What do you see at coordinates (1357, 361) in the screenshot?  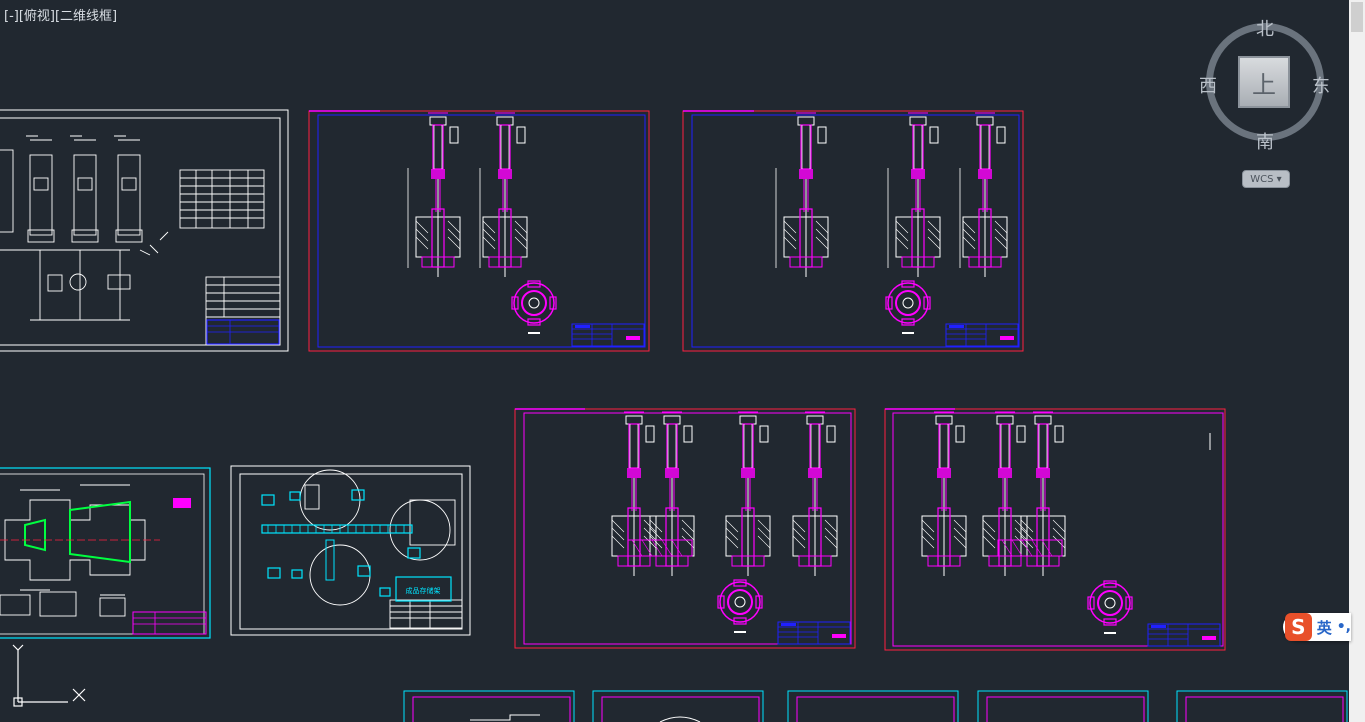 I see `vertical-scrollbar` at bounding box center [1357, 361].